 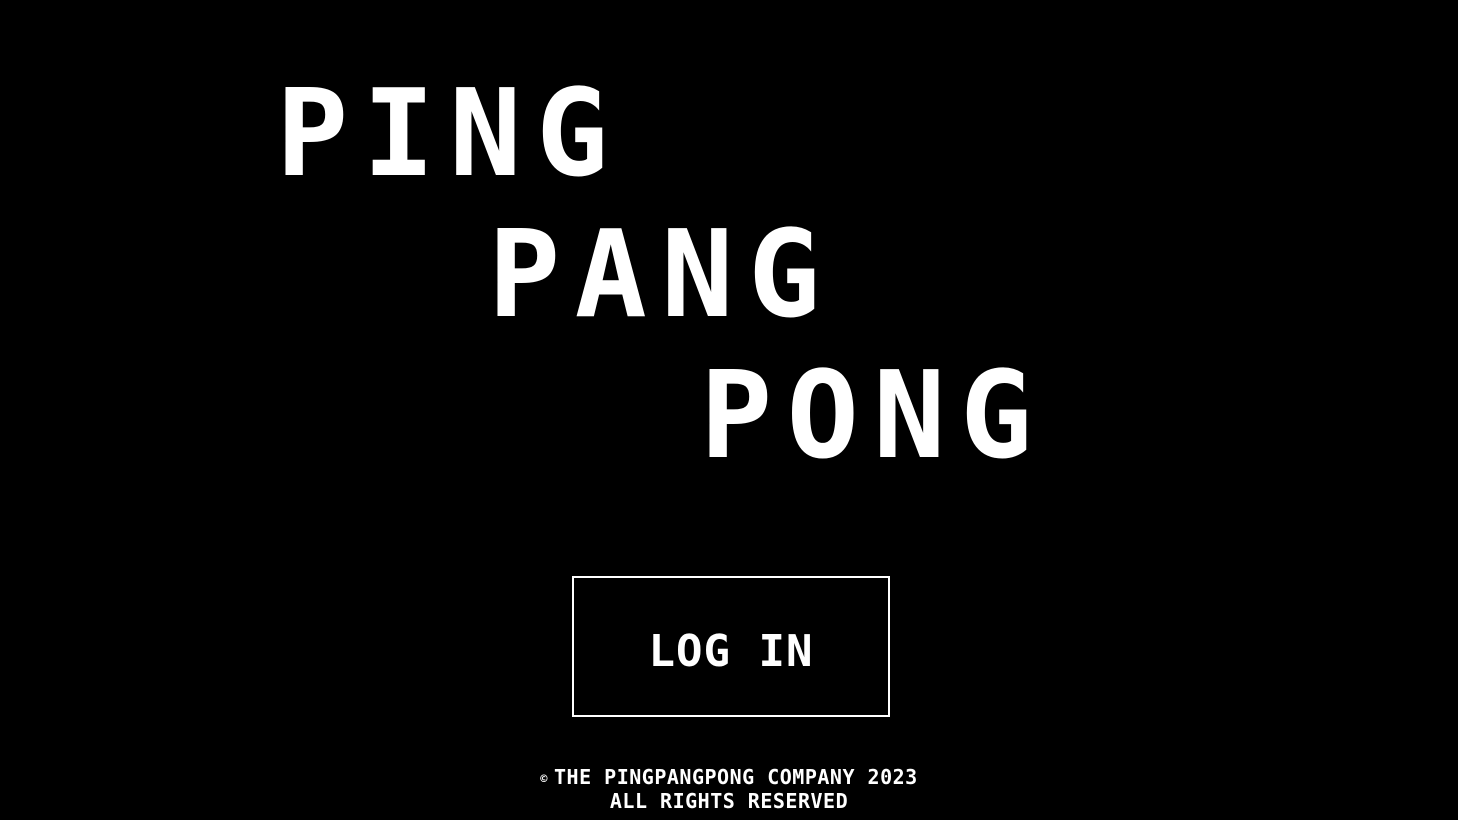 What do you see at coordinates (449, 134) in the screenshot?
I see `title-line-ping: PING` at bounding box center [449, 134].